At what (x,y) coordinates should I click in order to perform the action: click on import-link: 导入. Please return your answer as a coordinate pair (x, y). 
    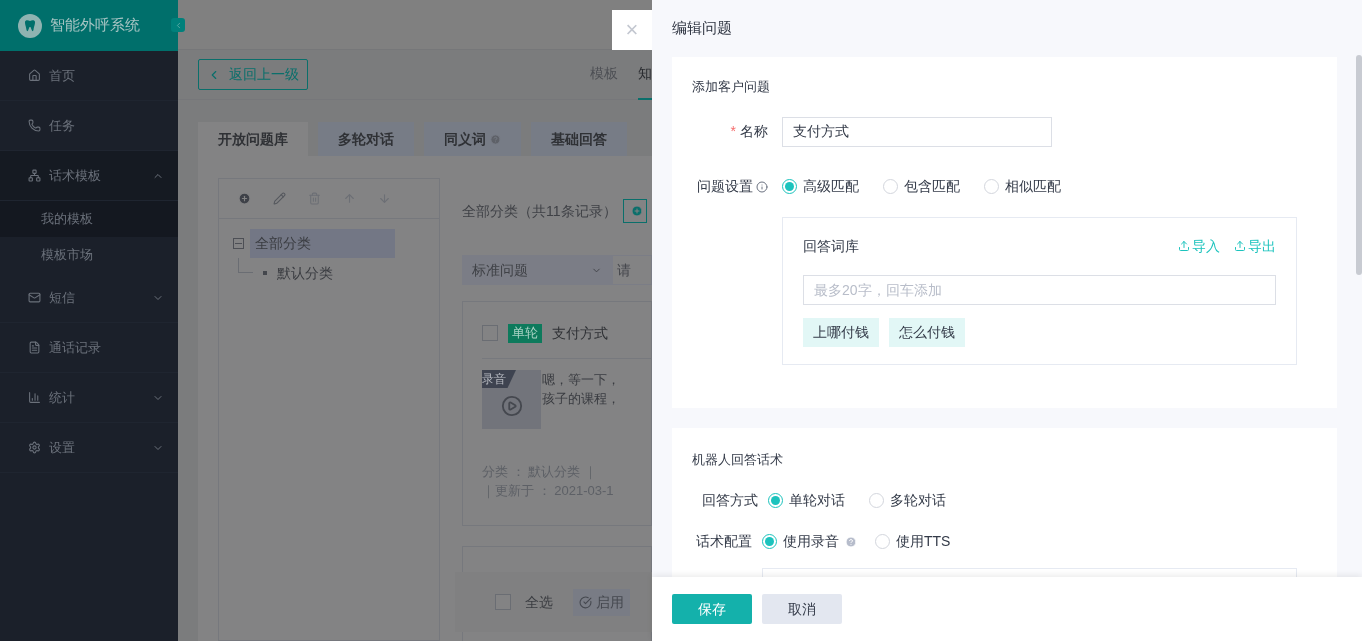
    Looking at the image, I should click on (1199, 246).